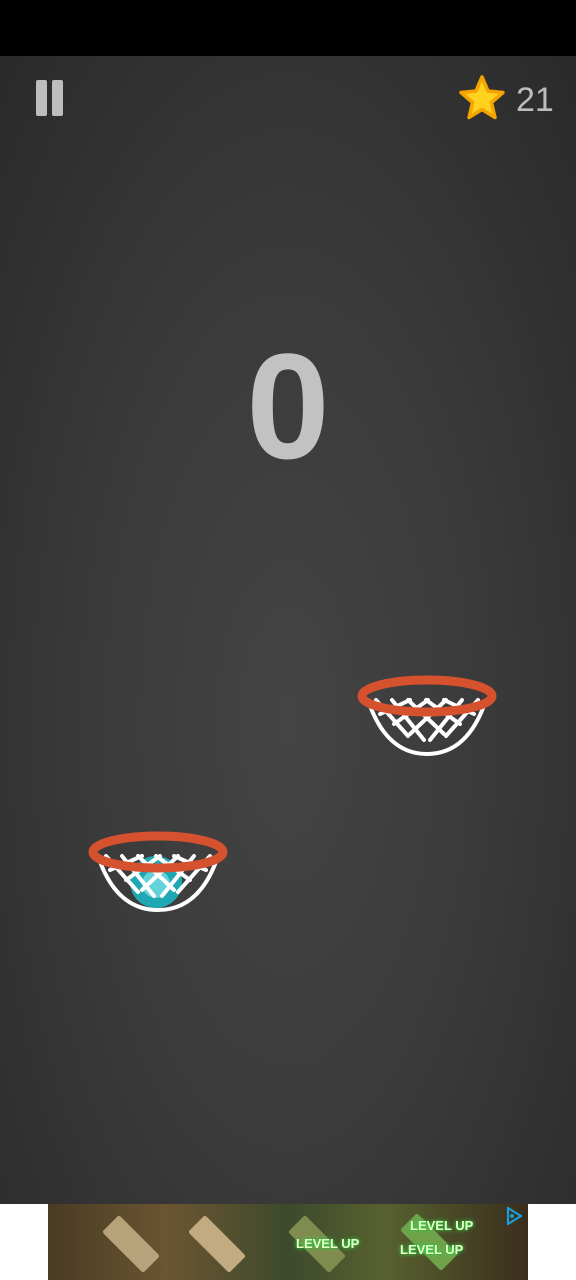 The image size is (576, 1280). What do you see at coordinates (50, 98) in the screenshot?
I see `pause-button` at bounding box center [50, 98].